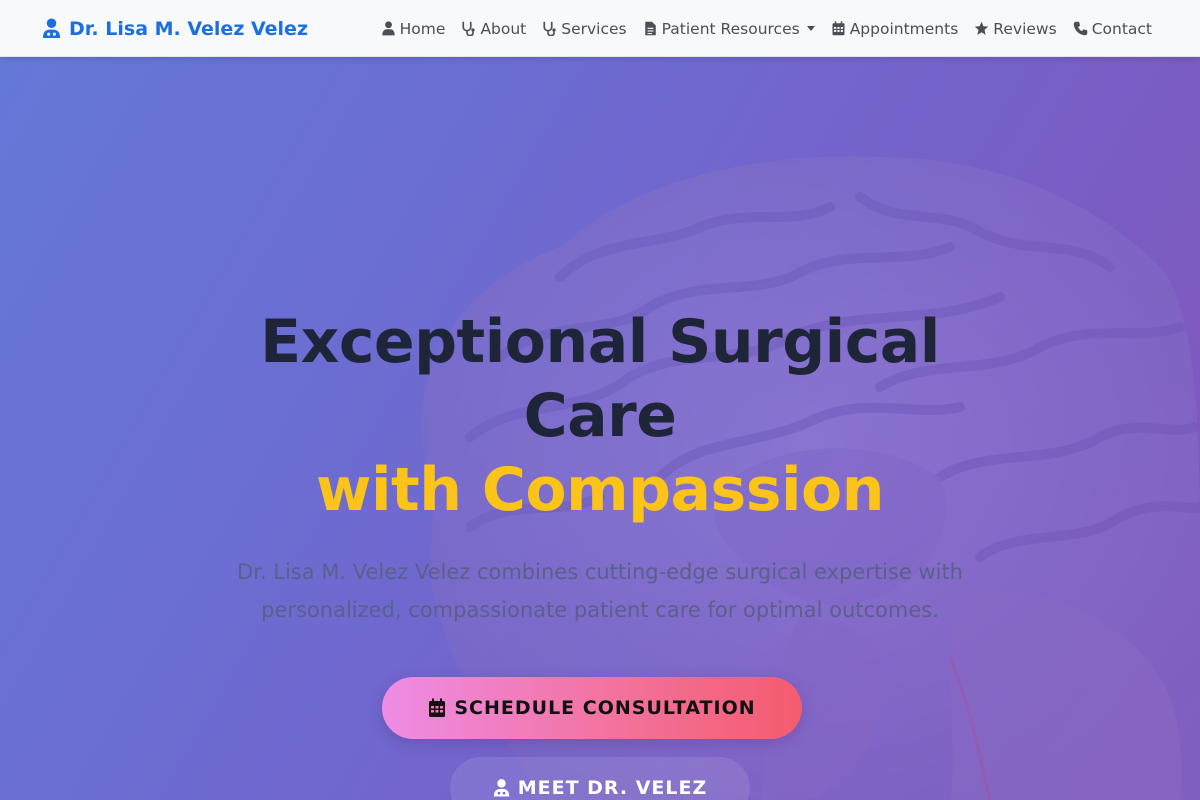 The width and height of the screenshot is (1200, 800). I want to click on nav-item-services: Services, so click(584, 28).